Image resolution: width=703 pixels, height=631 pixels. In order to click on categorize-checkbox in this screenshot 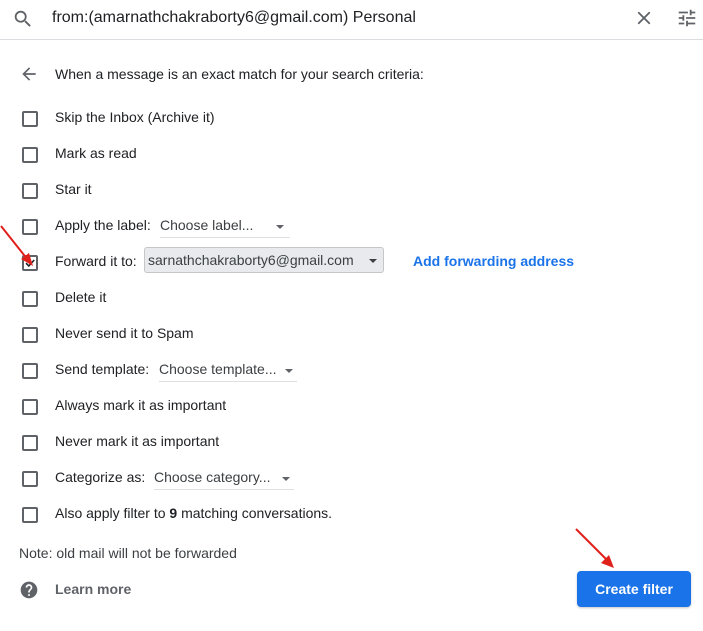, I will do `click(30, 479)`.